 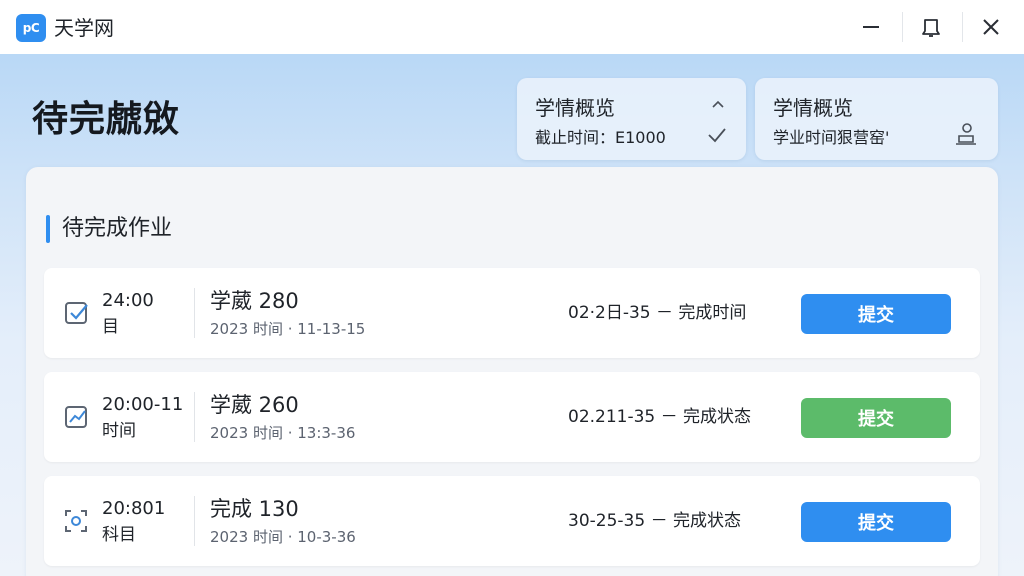 What do you see at coordinates (288, 329) in the screenshot?
I see `task-date: 2023 时间 · 11-13-15` at bounding box center [288, 329].